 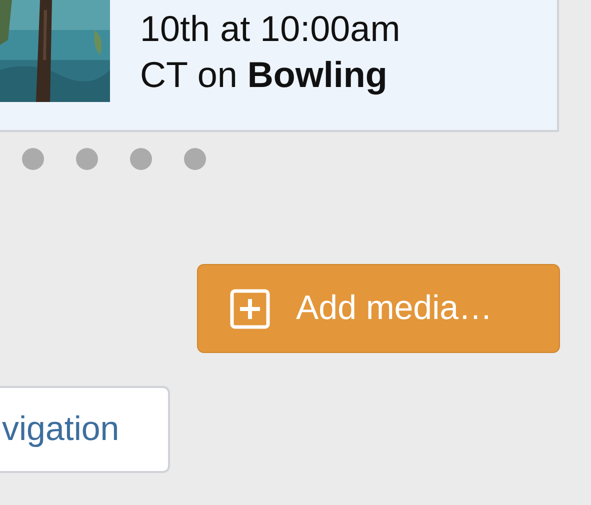 What do you see at coordinates (270, 52) in the screenshot?
I see `event-description: 10th at 10:00am CT on Bowling` at bounding box center [270, 52].